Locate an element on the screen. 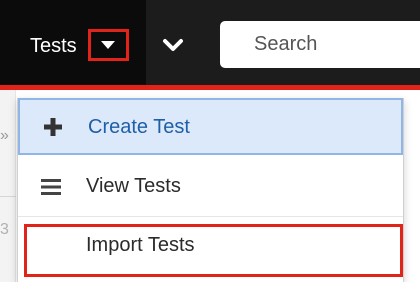 This screenshot has height=282, width=420. expand-sidebar-icon: » is located at coordinates (4, 136).